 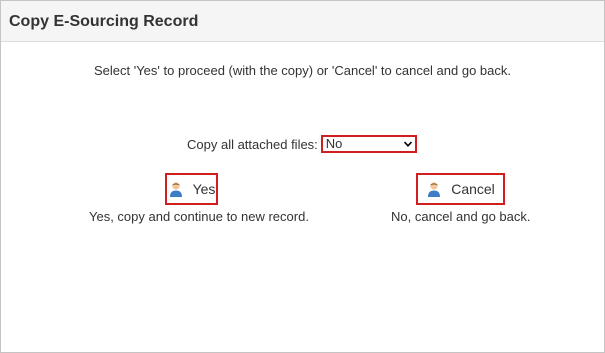 What do you see at coordinates (199, 216) in the screenshot?
I see `yes-caption: Yes, copy and continue to new record.` at bounding box center [199, 216].